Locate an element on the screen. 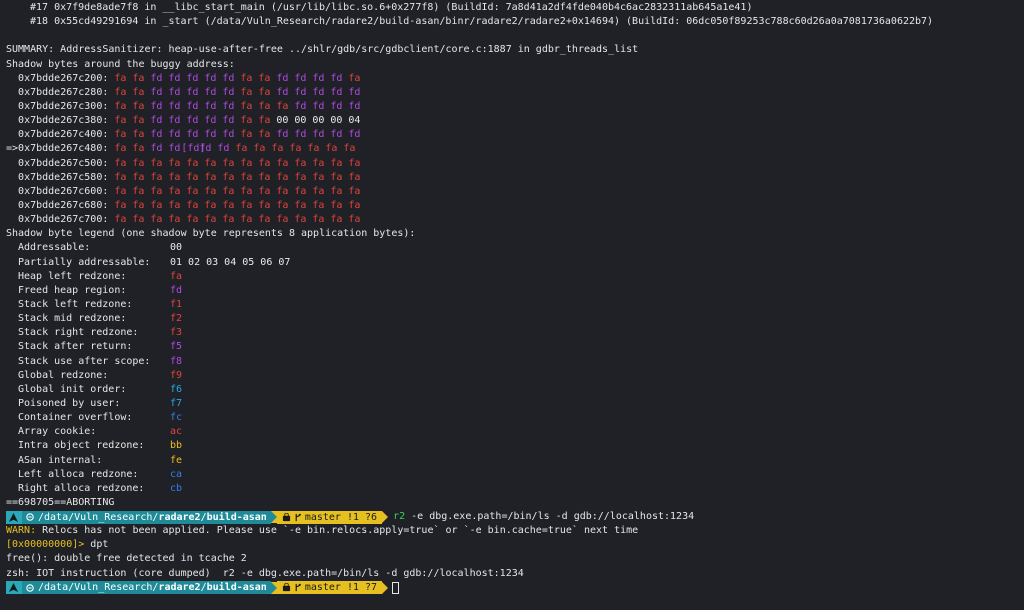 This screenshot has width=1024, height=610. path-segment: radare2 is located at coordinates (179, 517).